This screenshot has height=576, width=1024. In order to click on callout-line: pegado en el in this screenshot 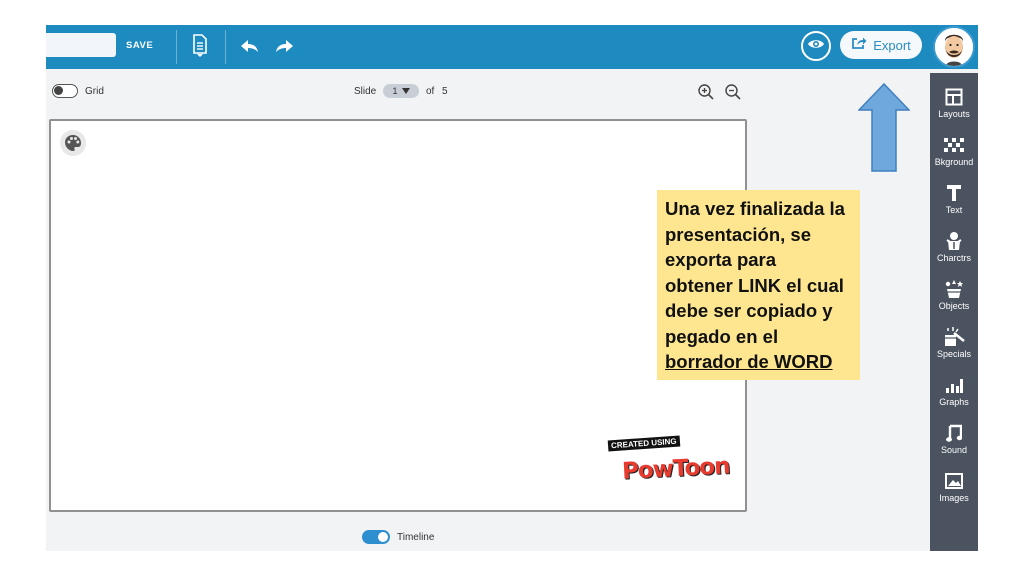, I will do `click(722, 336)`.